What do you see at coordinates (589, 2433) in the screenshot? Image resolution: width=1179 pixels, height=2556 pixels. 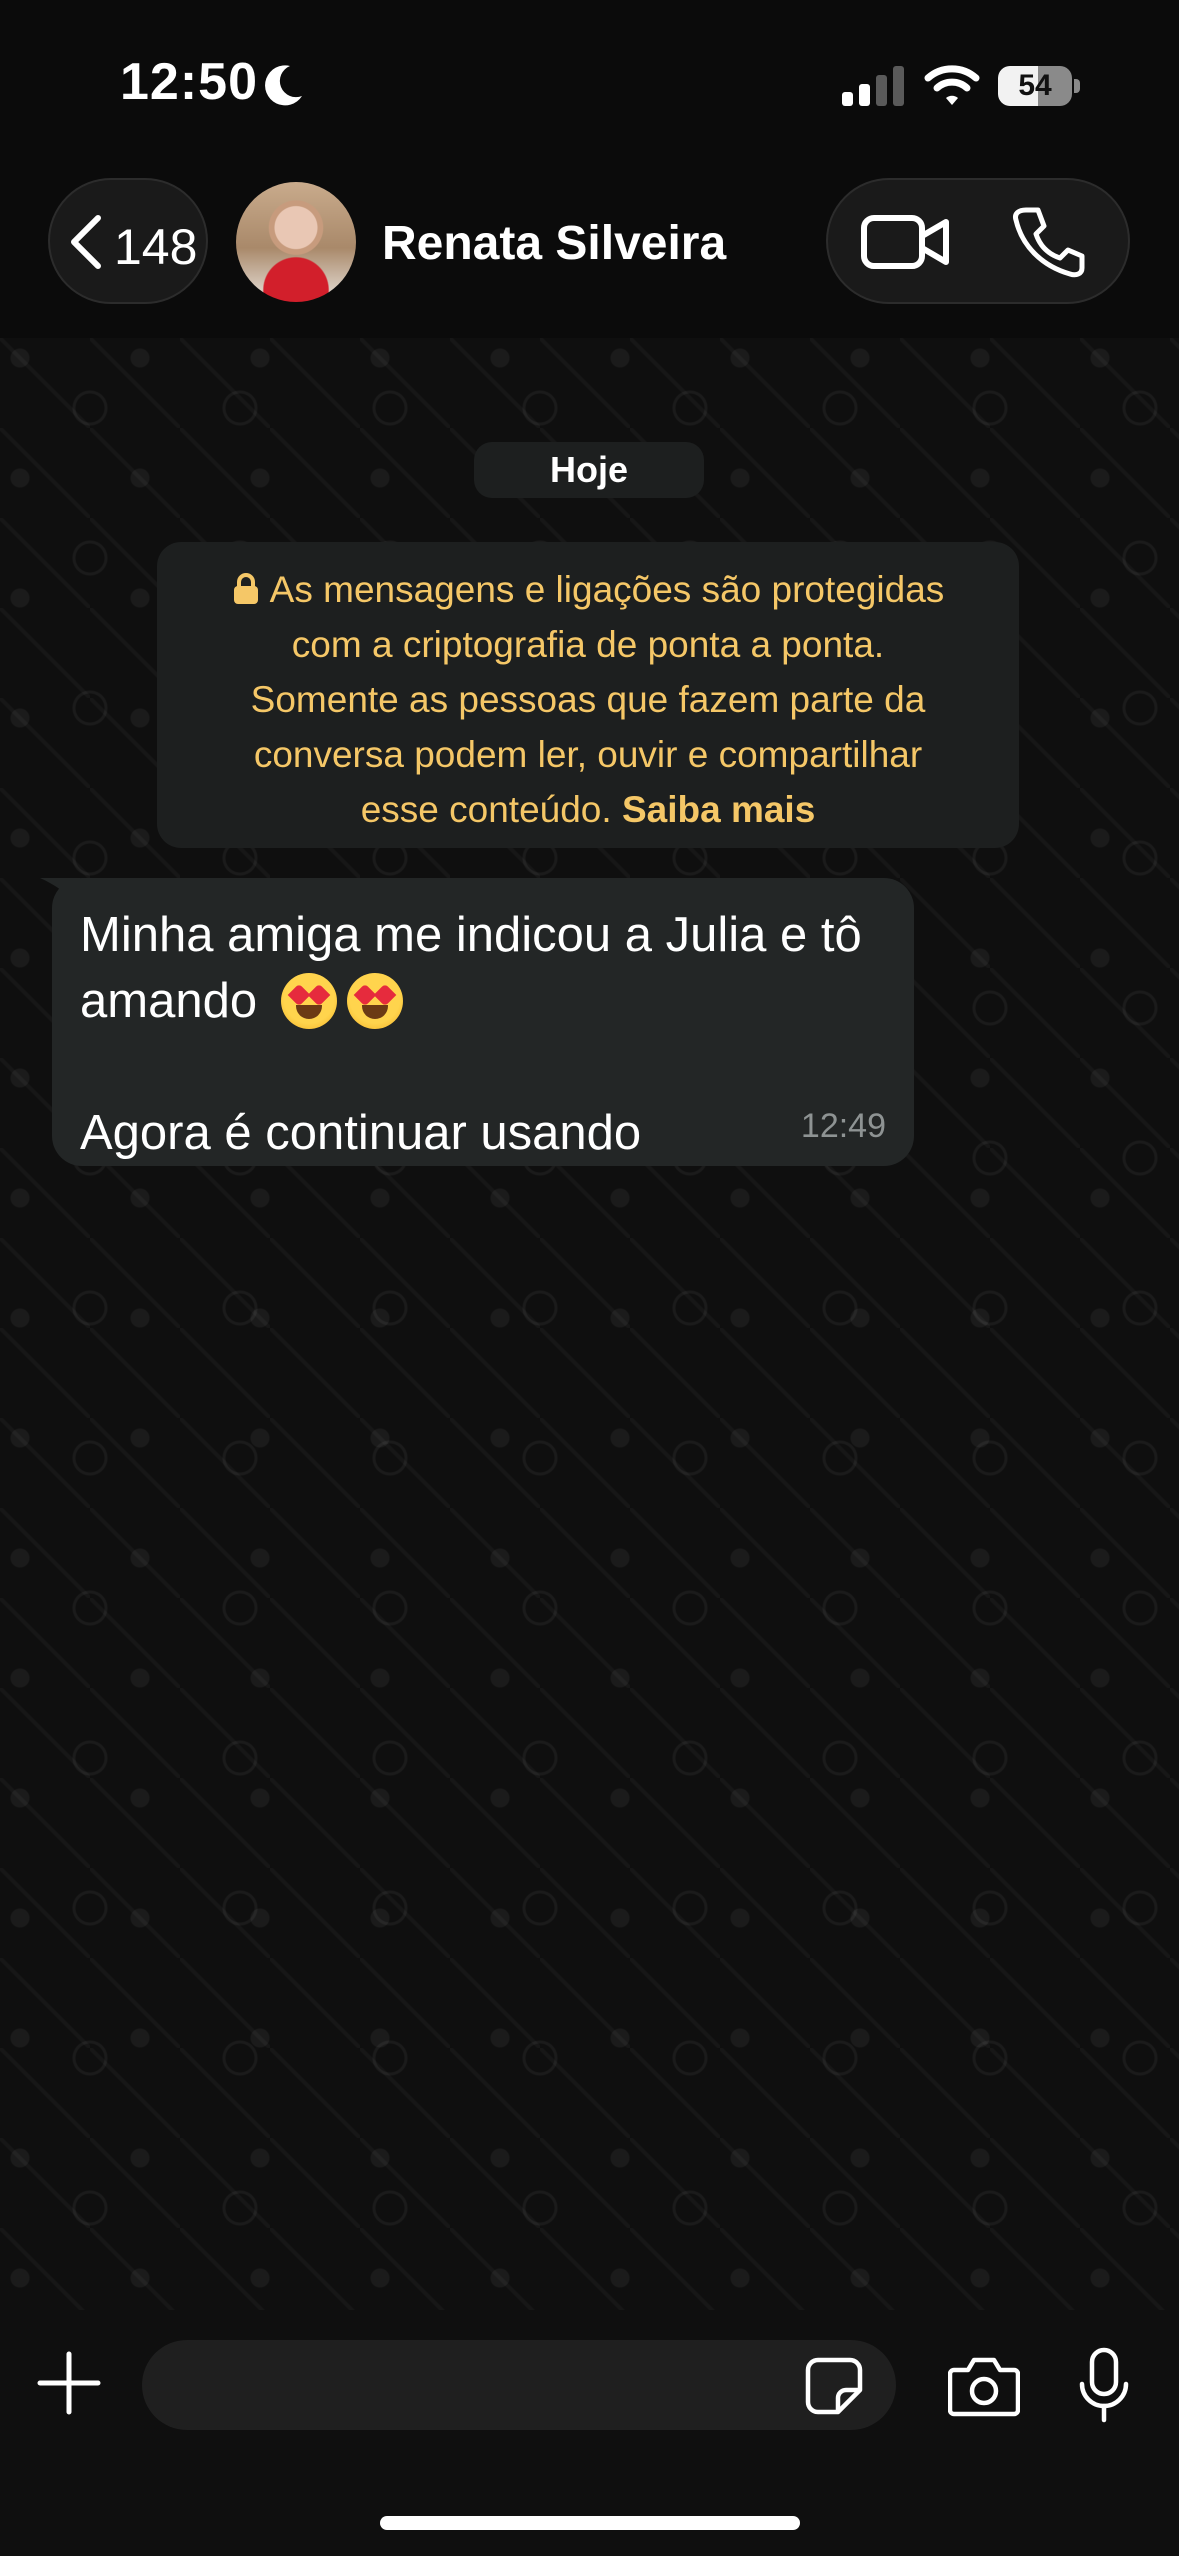 I see `composer-bar` at bounding box center [589, 2433].